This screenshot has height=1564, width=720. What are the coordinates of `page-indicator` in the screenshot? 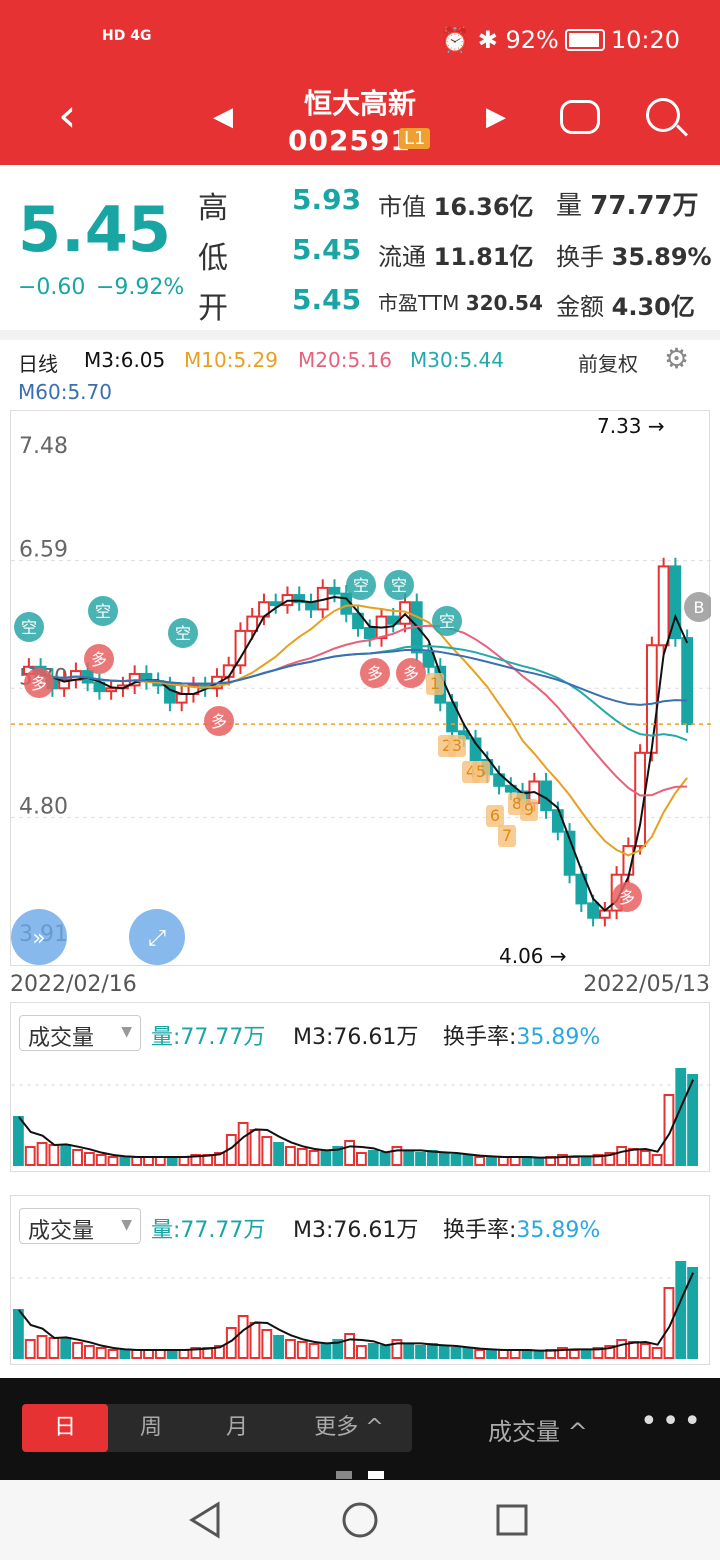 It's located at (360, 1475).